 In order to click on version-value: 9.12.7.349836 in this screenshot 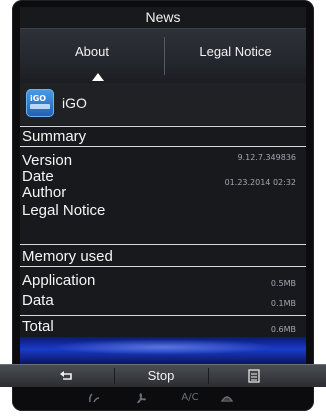, I will do `click(266, 157)`.